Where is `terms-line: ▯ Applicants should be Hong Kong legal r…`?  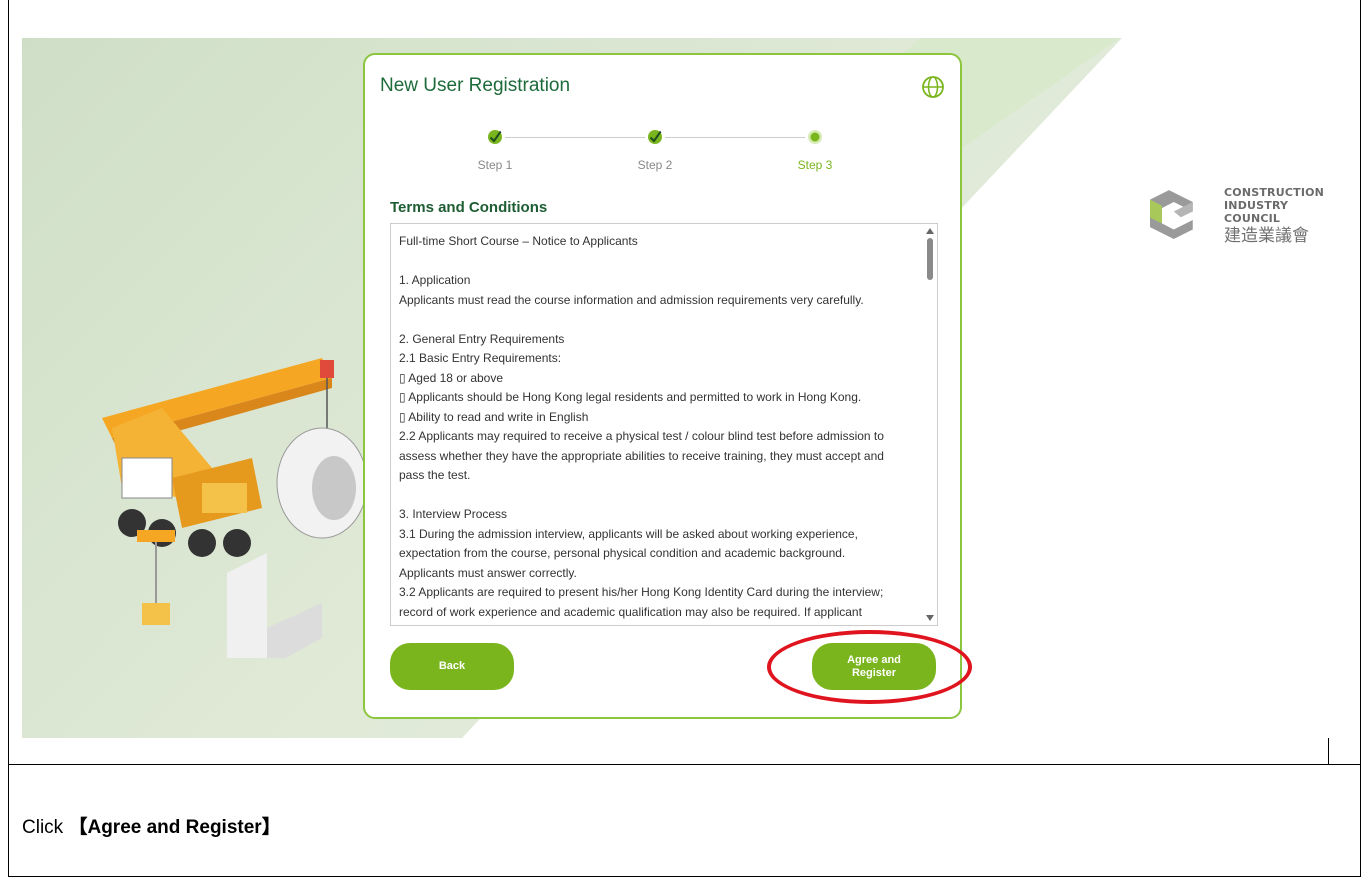
terms-line: ▯ Applicants should be Hong Kong legal r… is located at coordinates (630, 397).